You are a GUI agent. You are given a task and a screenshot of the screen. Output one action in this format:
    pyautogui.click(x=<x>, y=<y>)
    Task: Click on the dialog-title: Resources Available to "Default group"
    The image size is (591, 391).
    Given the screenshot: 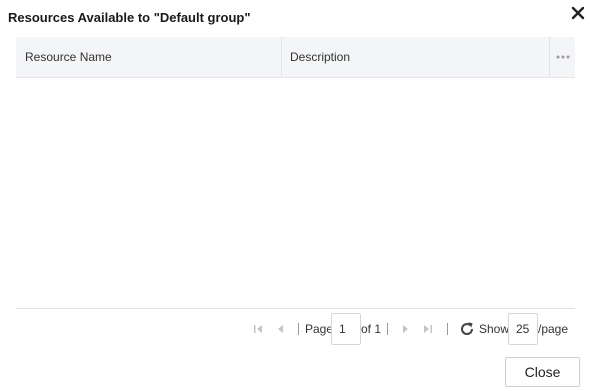 What is the action you would take?
    pyautogui.click(x=129, y=17)
    